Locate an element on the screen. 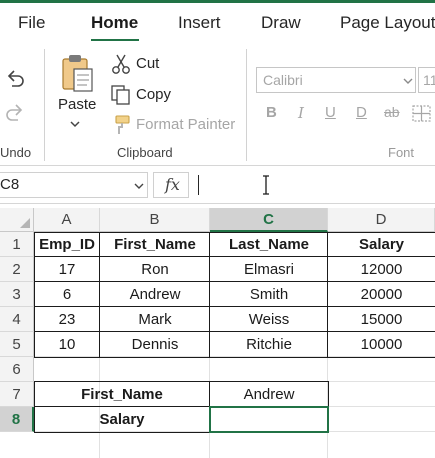  column-header-b: B is located at coordinates (155, 220).